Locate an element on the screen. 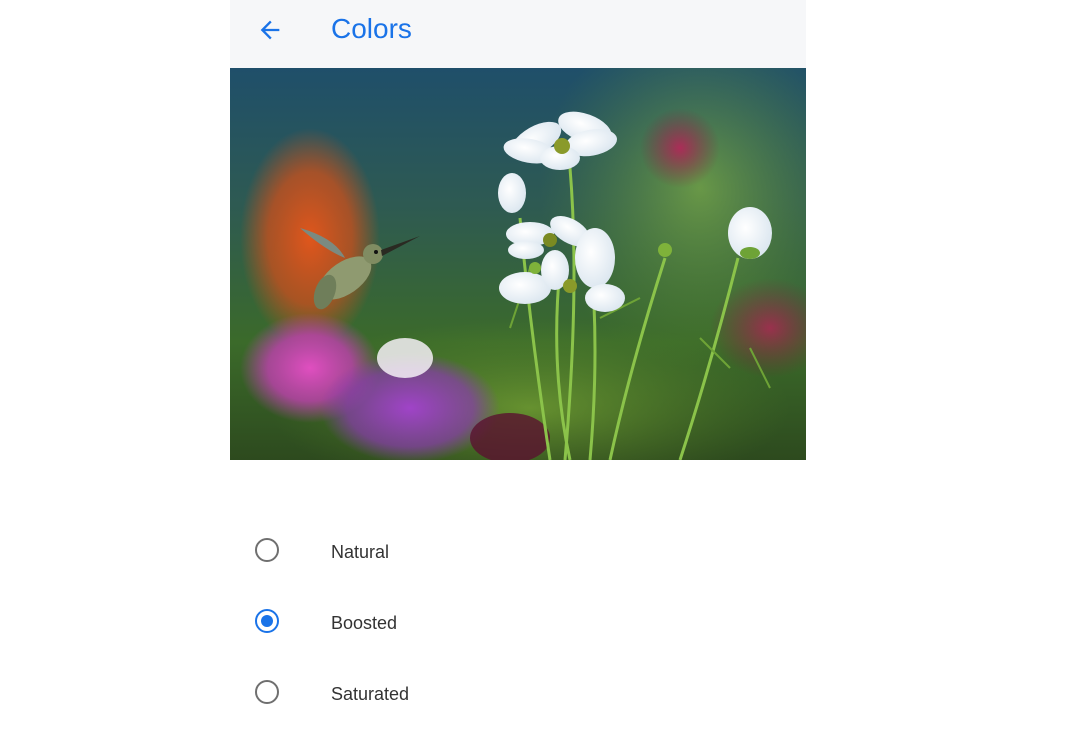  radio-checked-icon is located at coordinates (267, 621).